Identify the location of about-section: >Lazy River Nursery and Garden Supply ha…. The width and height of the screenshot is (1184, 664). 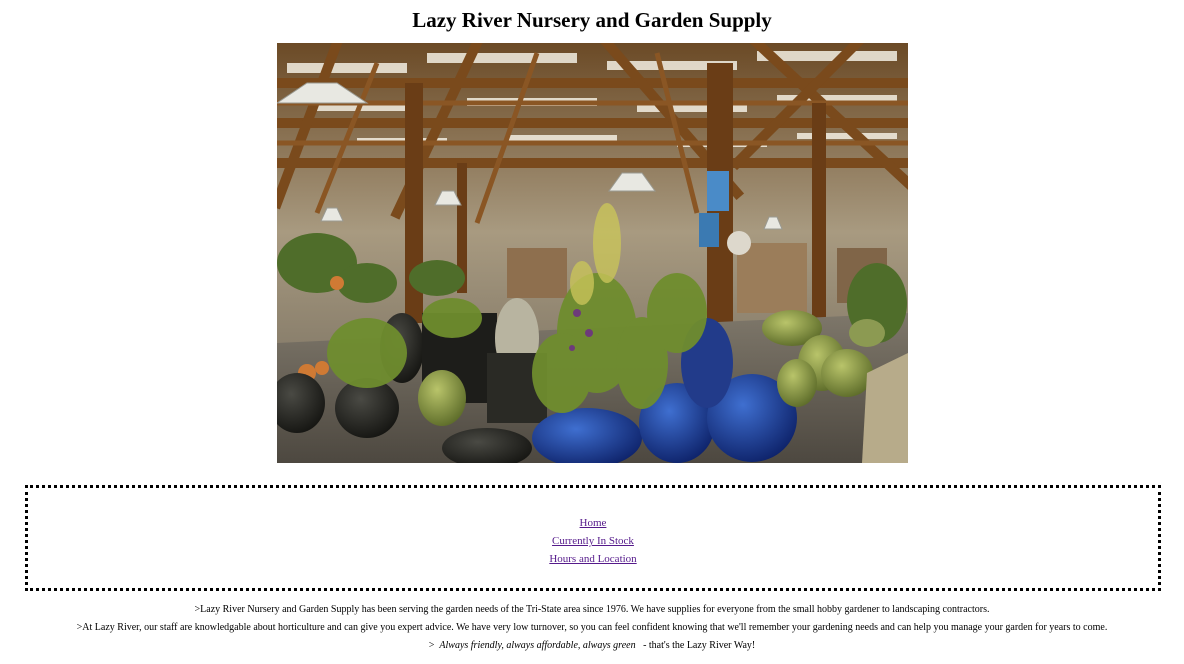
(592, 628).